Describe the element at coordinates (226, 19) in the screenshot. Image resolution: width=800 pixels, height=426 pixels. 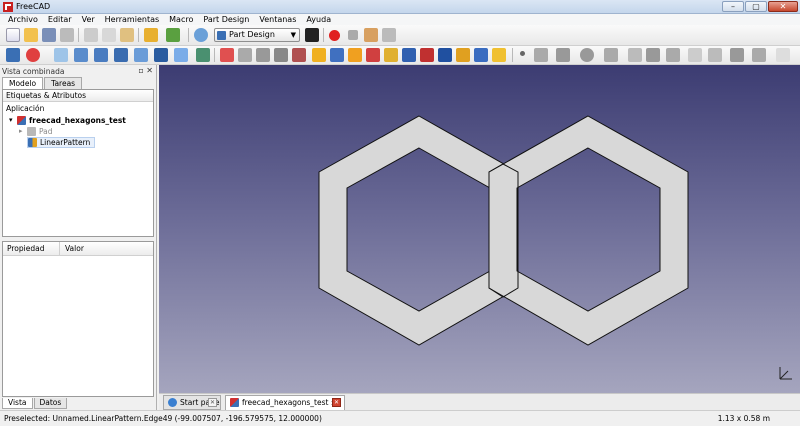
I see `menu-part-design: Part Design` at that location.